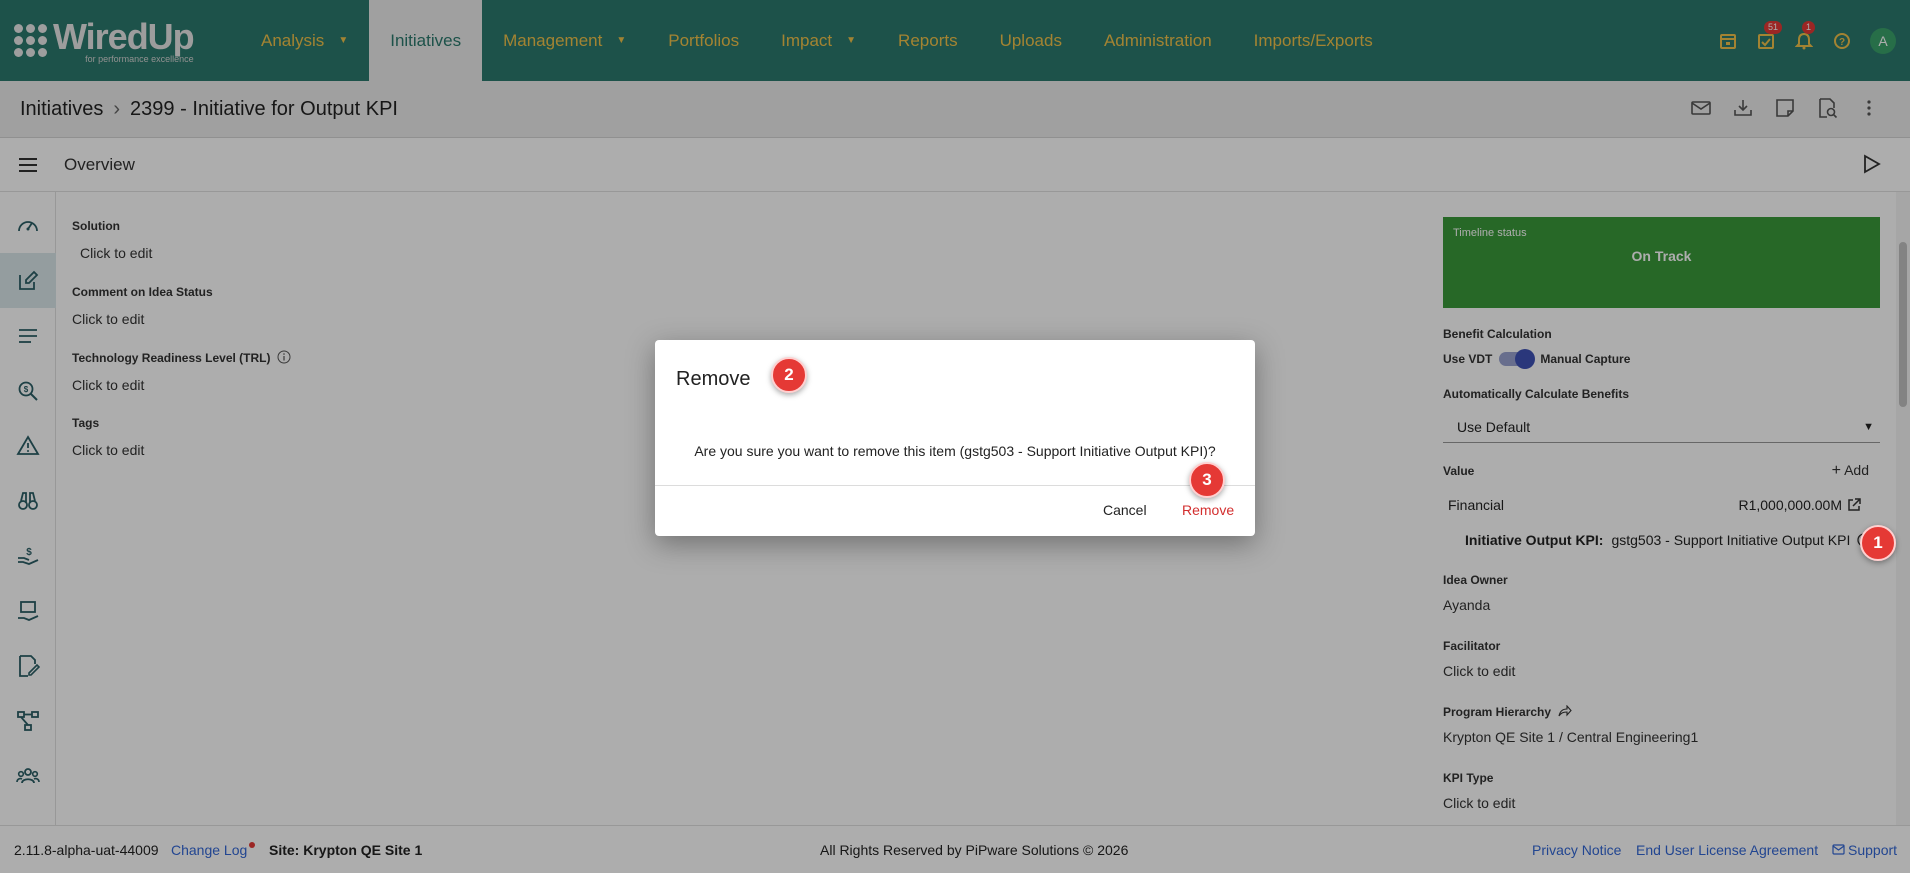  I want to click on step-marker-1: 1, so click(1878, 543).